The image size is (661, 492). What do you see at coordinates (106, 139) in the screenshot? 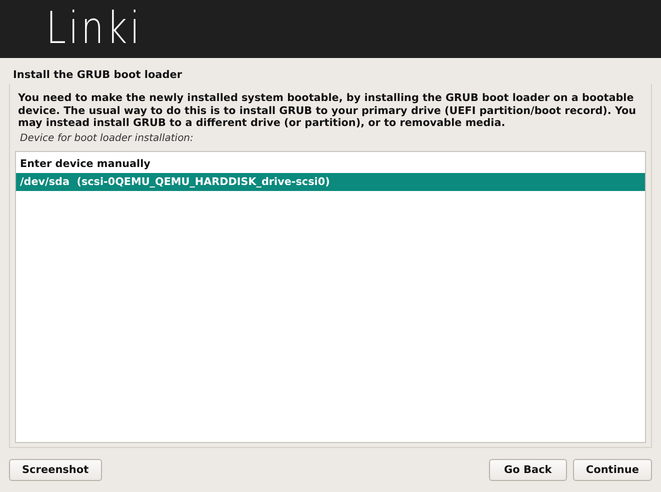
I see `list-label: Device for boot loader installation:` at bounding box center [106, 139].